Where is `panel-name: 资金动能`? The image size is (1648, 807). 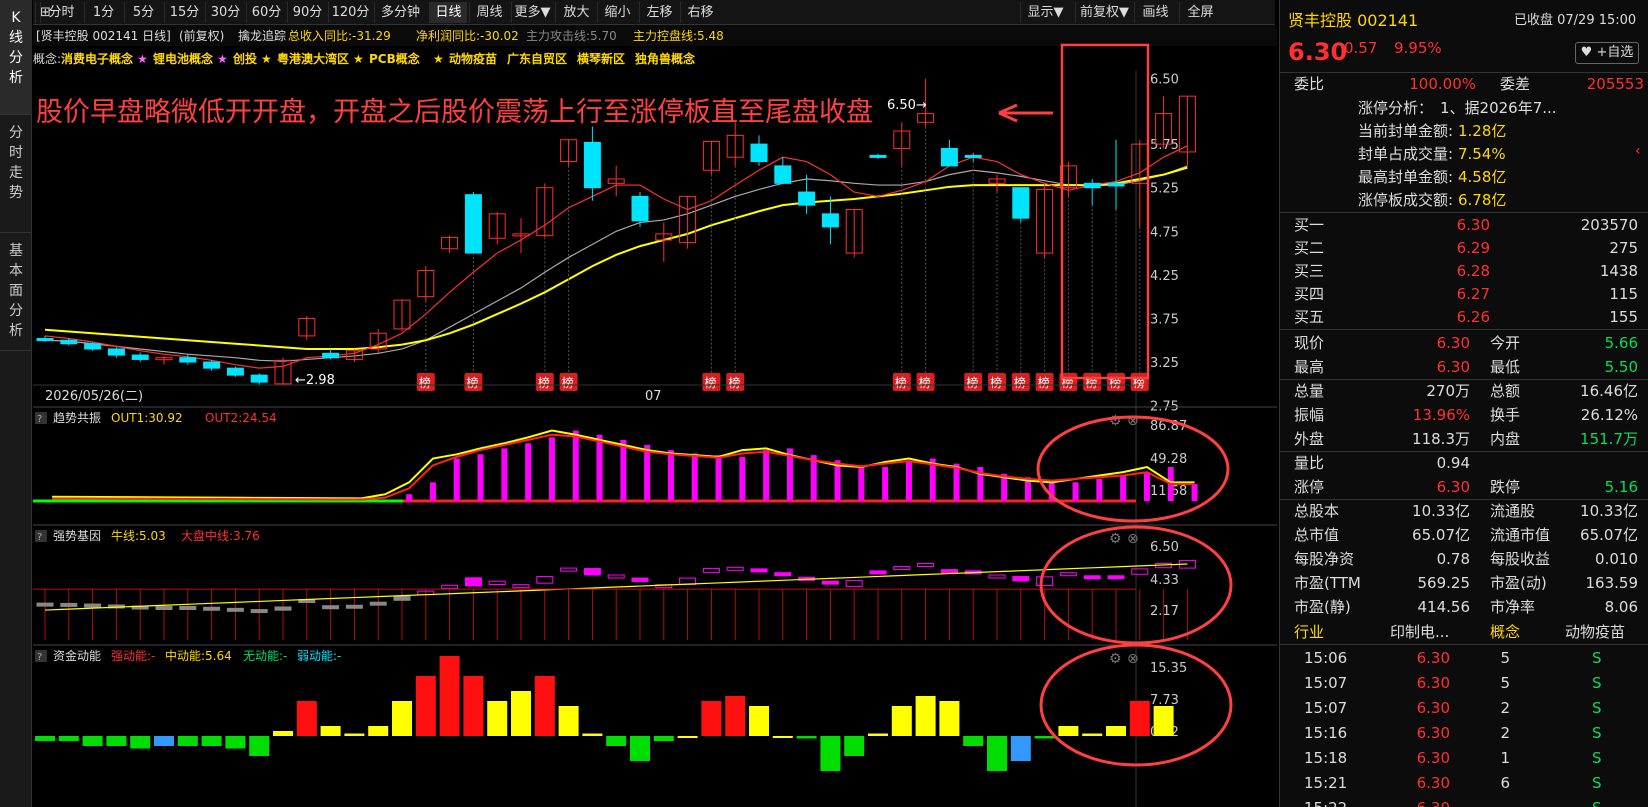 panel-name: 资金动能 is located at coordinates (77, 655).